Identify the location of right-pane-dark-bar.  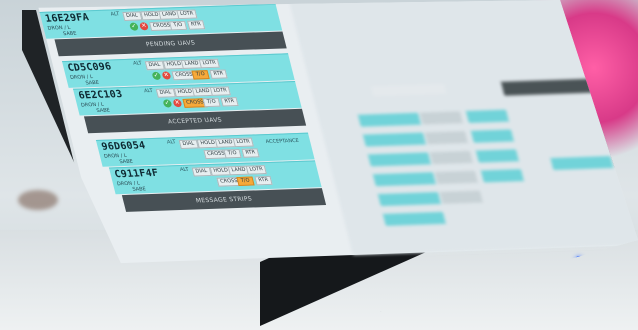
(547, 87).